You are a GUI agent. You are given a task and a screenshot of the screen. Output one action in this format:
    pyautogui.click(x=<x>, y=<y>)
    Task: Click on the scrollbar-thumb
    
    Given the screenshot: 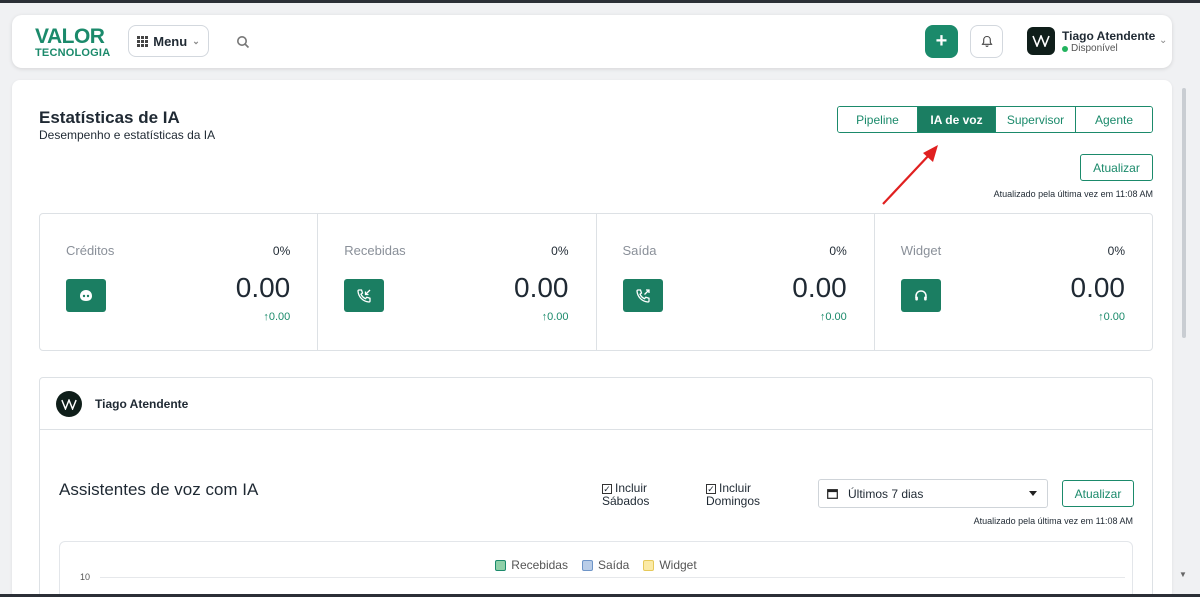 What is the action you would take?
    pyautogui.click(x=1184, y=213)
    